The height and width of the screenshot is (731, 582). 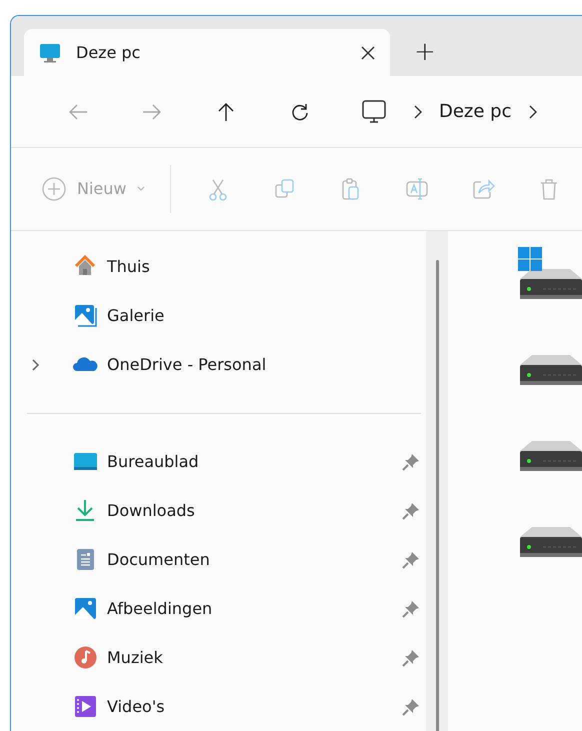 I want to click on plus-circle-icon, so click(x=54, y=189).